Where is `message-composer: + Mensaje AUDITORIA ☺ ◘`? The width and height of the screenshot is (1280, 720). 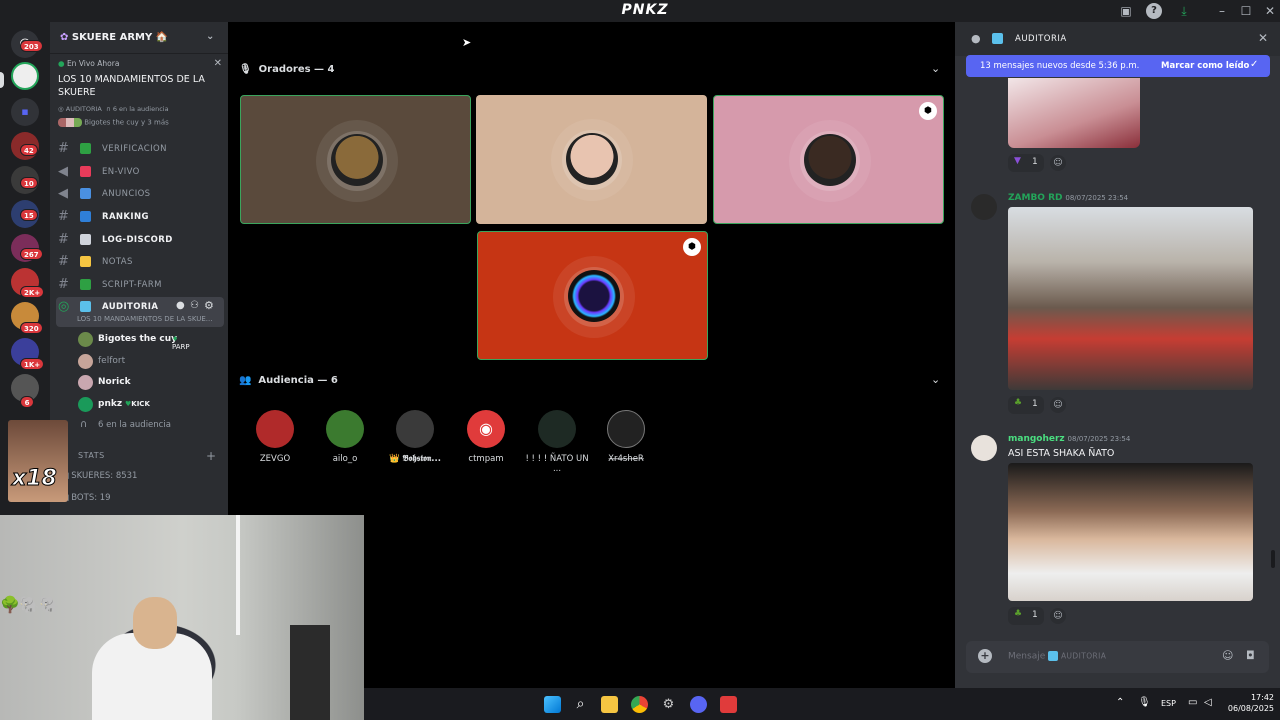
message-composer: + Mensaje AUDITORIA ☺ ◘ is located at coordinates (1117, 657).